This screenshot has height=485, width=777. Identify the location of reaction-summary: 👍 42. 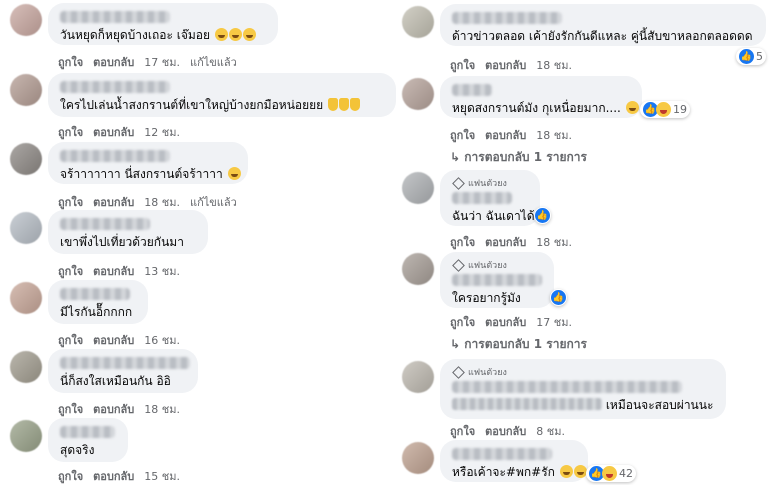
(611, 473).